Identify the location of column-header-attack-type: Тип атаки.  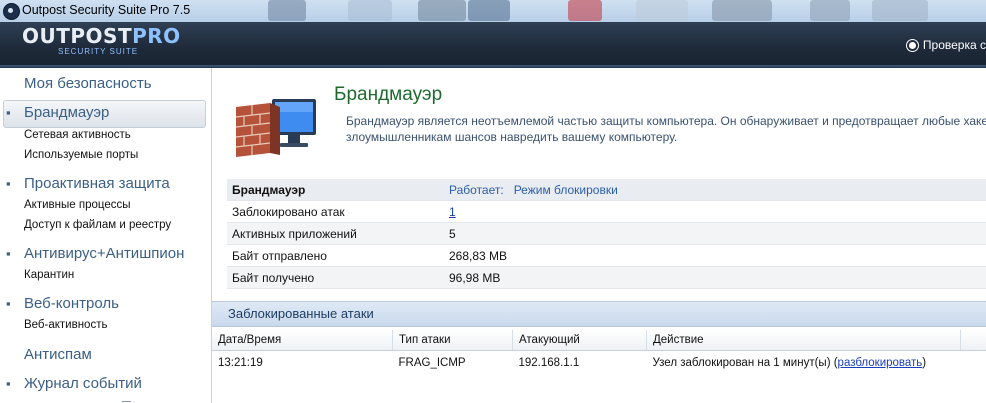
(452, 340).